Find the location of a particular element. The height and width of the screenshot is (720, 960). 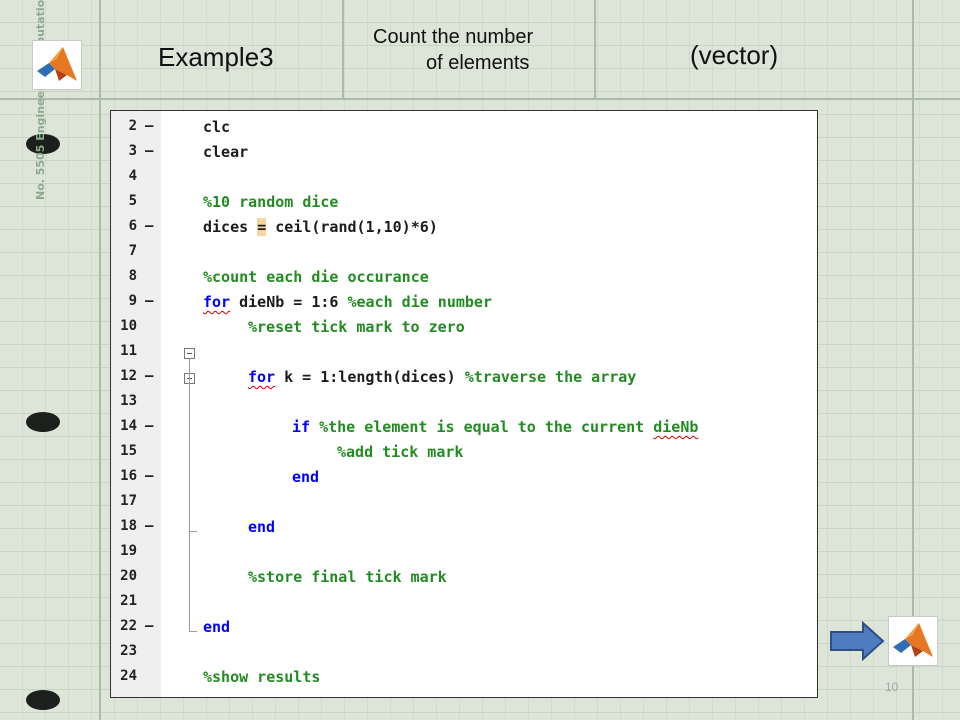

line-number: 7 is located at coordinates (132, 251).